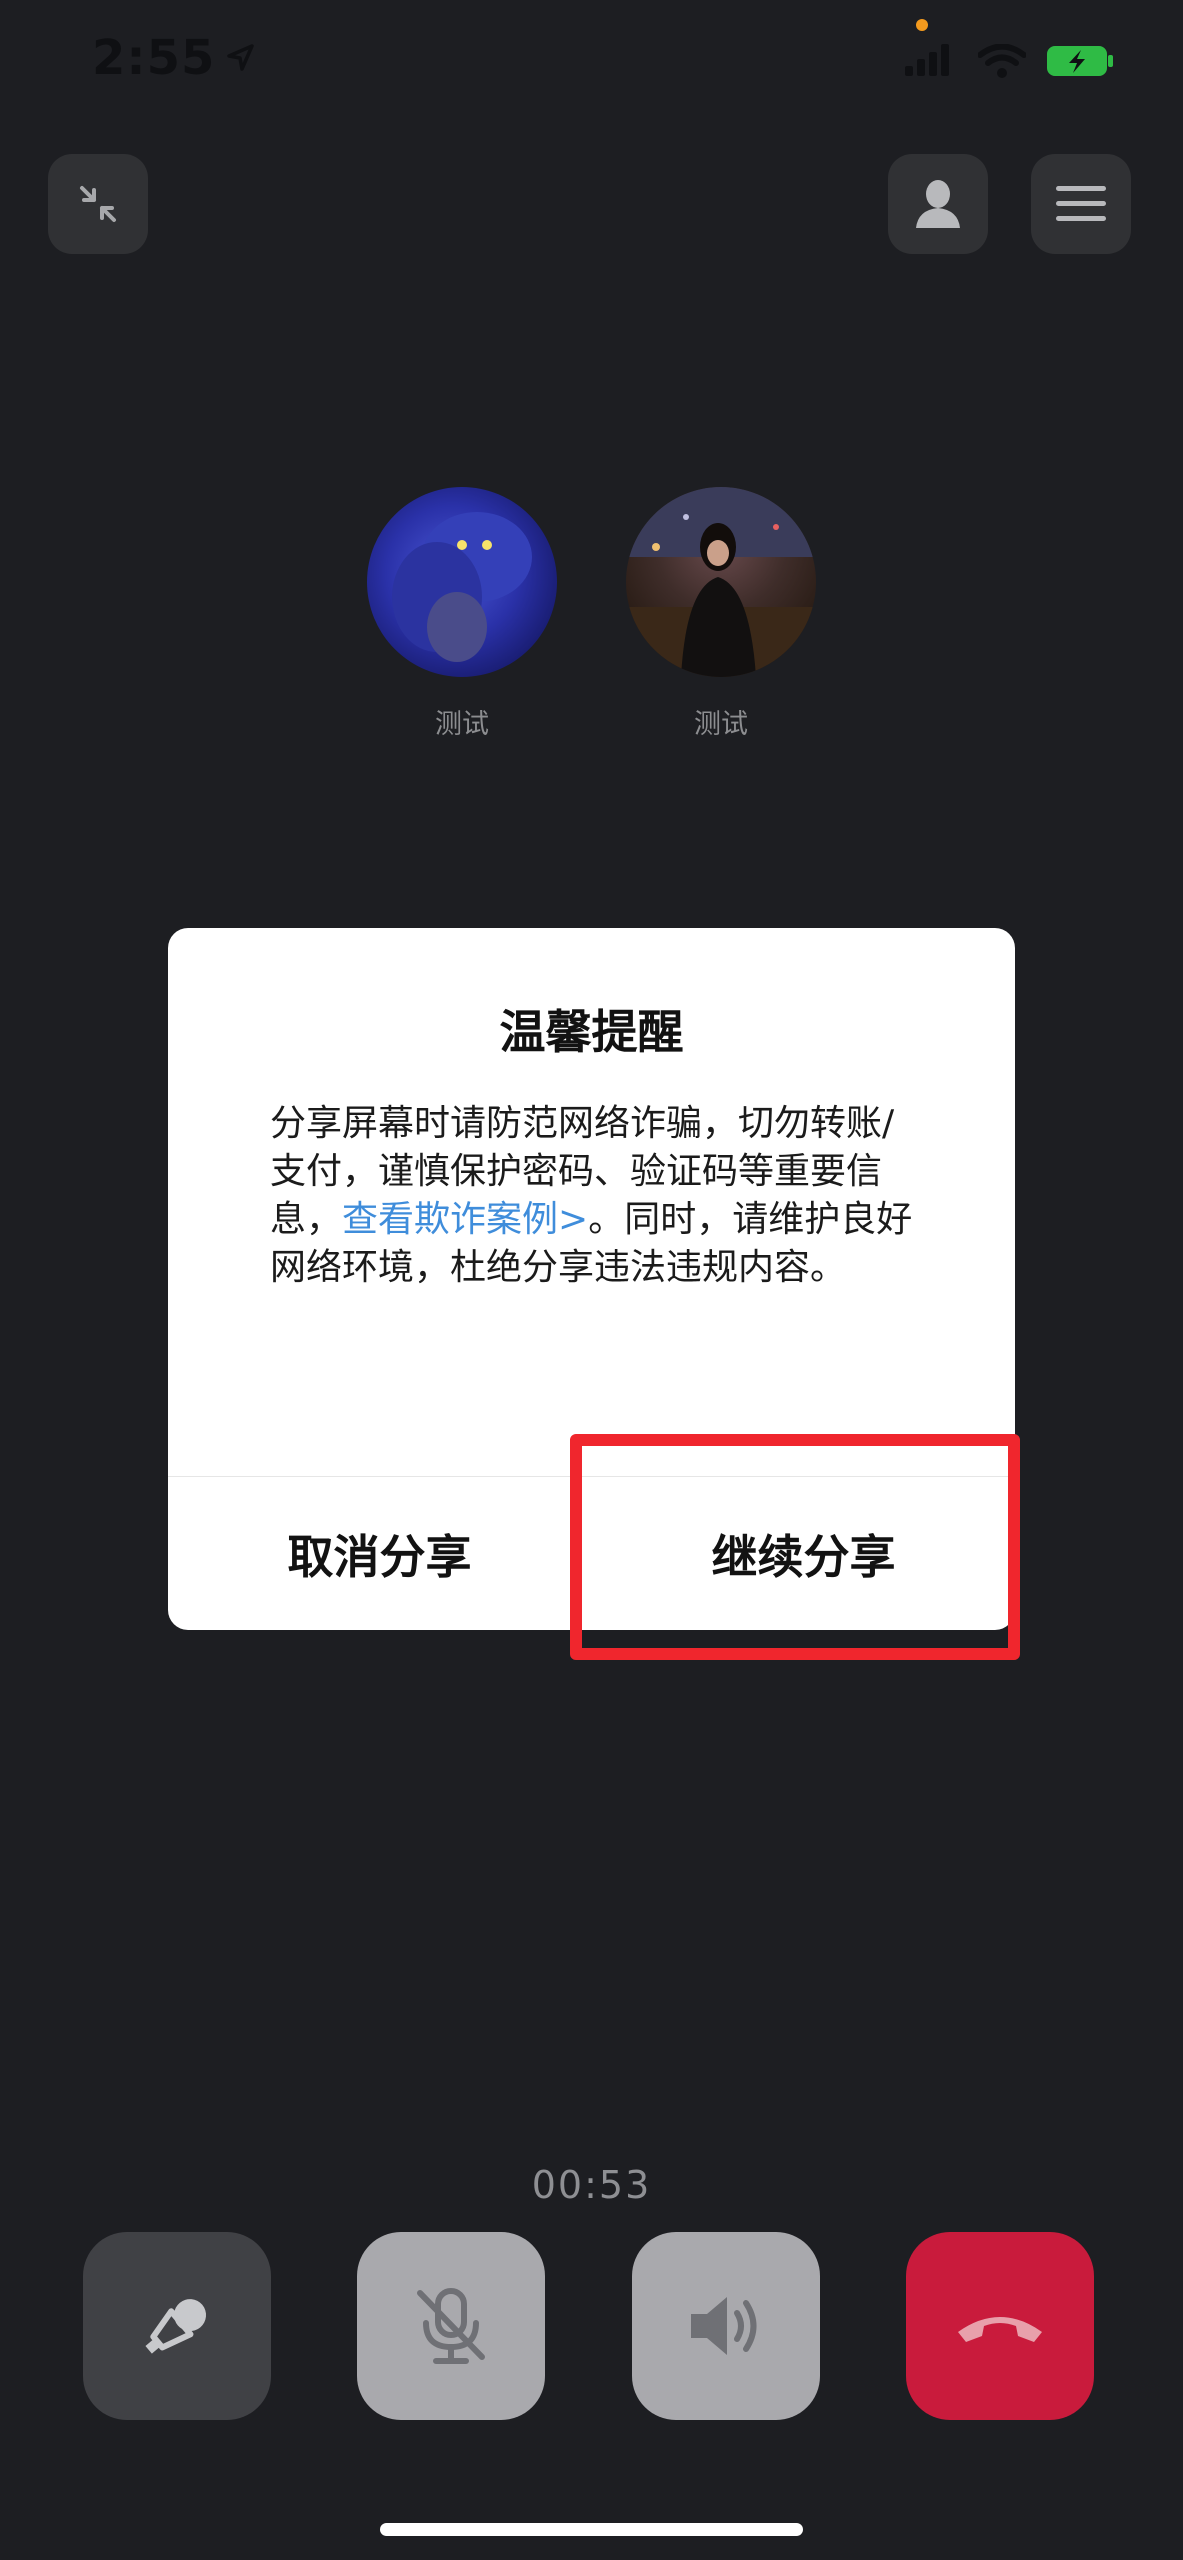 The width and height of the screenshot is (1183, 2560). What do you see at coordinates (241, 57) in the screenshot?
I see `location-arrow-icon` at bounding box center [241, 57].